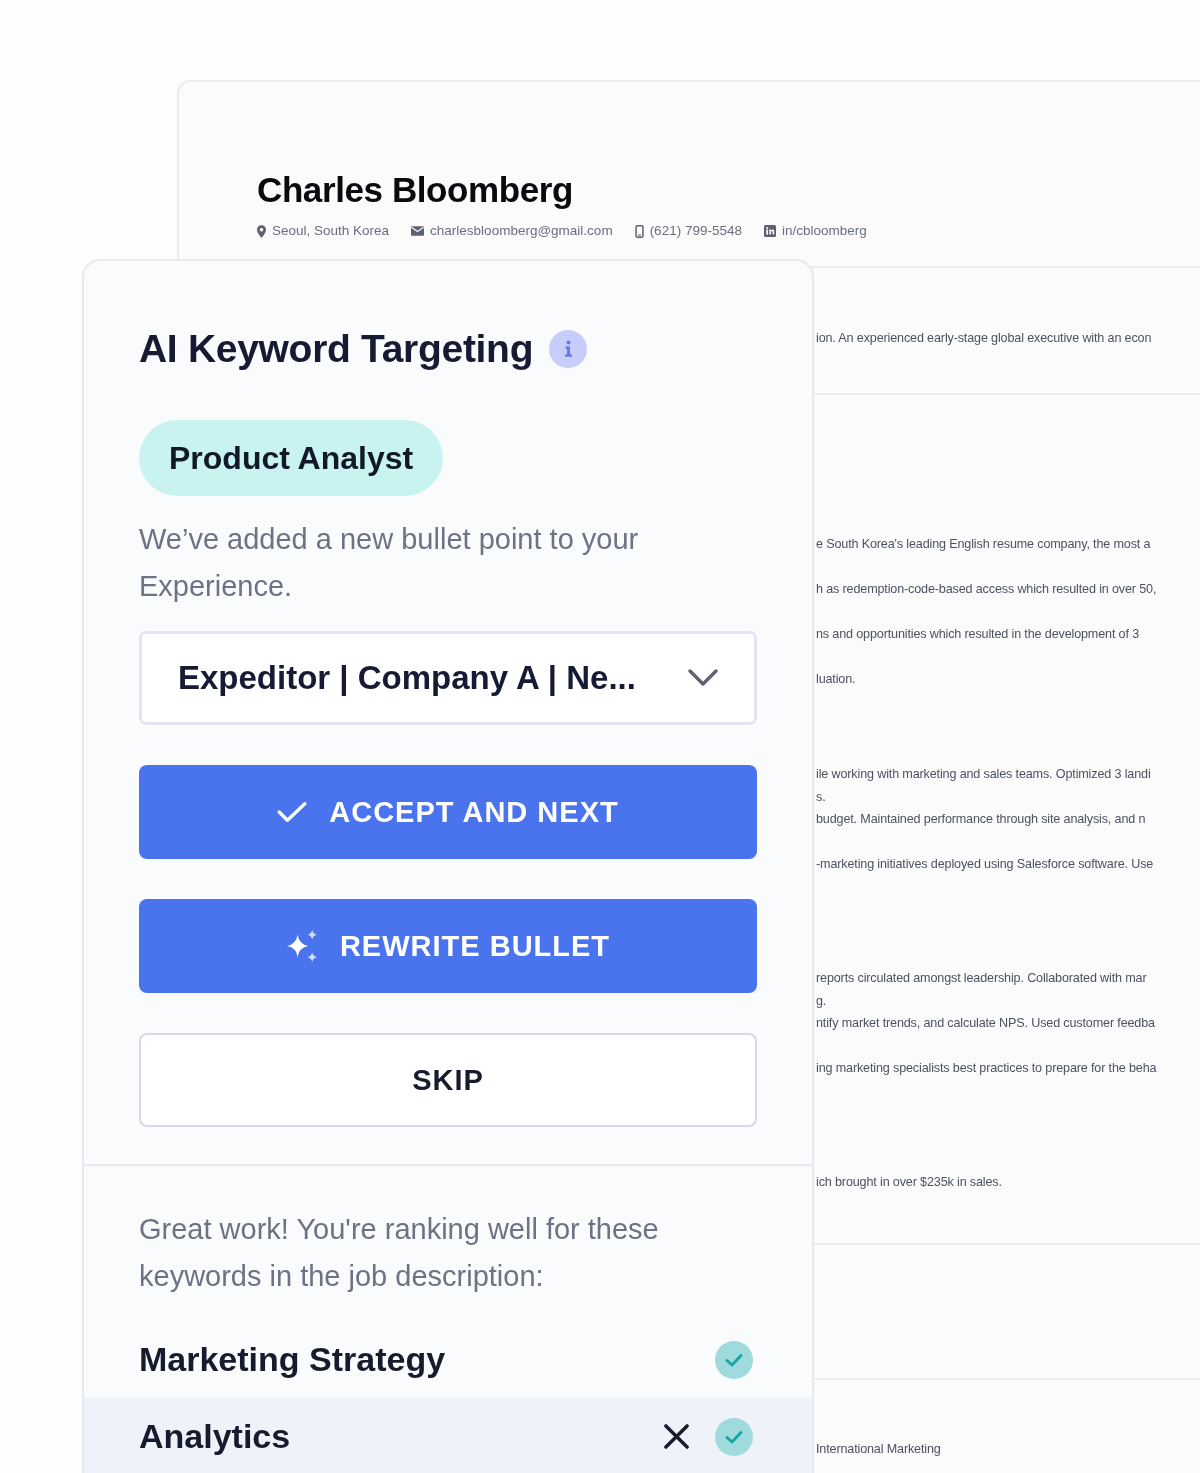 The height and width of the screenshot is (1473, 1200). Describe the element at coordinates (984, 774) in the screenshot. I see `bullet-text: ile working with marketing and sales teams. Optimized 3 landi` at that location.